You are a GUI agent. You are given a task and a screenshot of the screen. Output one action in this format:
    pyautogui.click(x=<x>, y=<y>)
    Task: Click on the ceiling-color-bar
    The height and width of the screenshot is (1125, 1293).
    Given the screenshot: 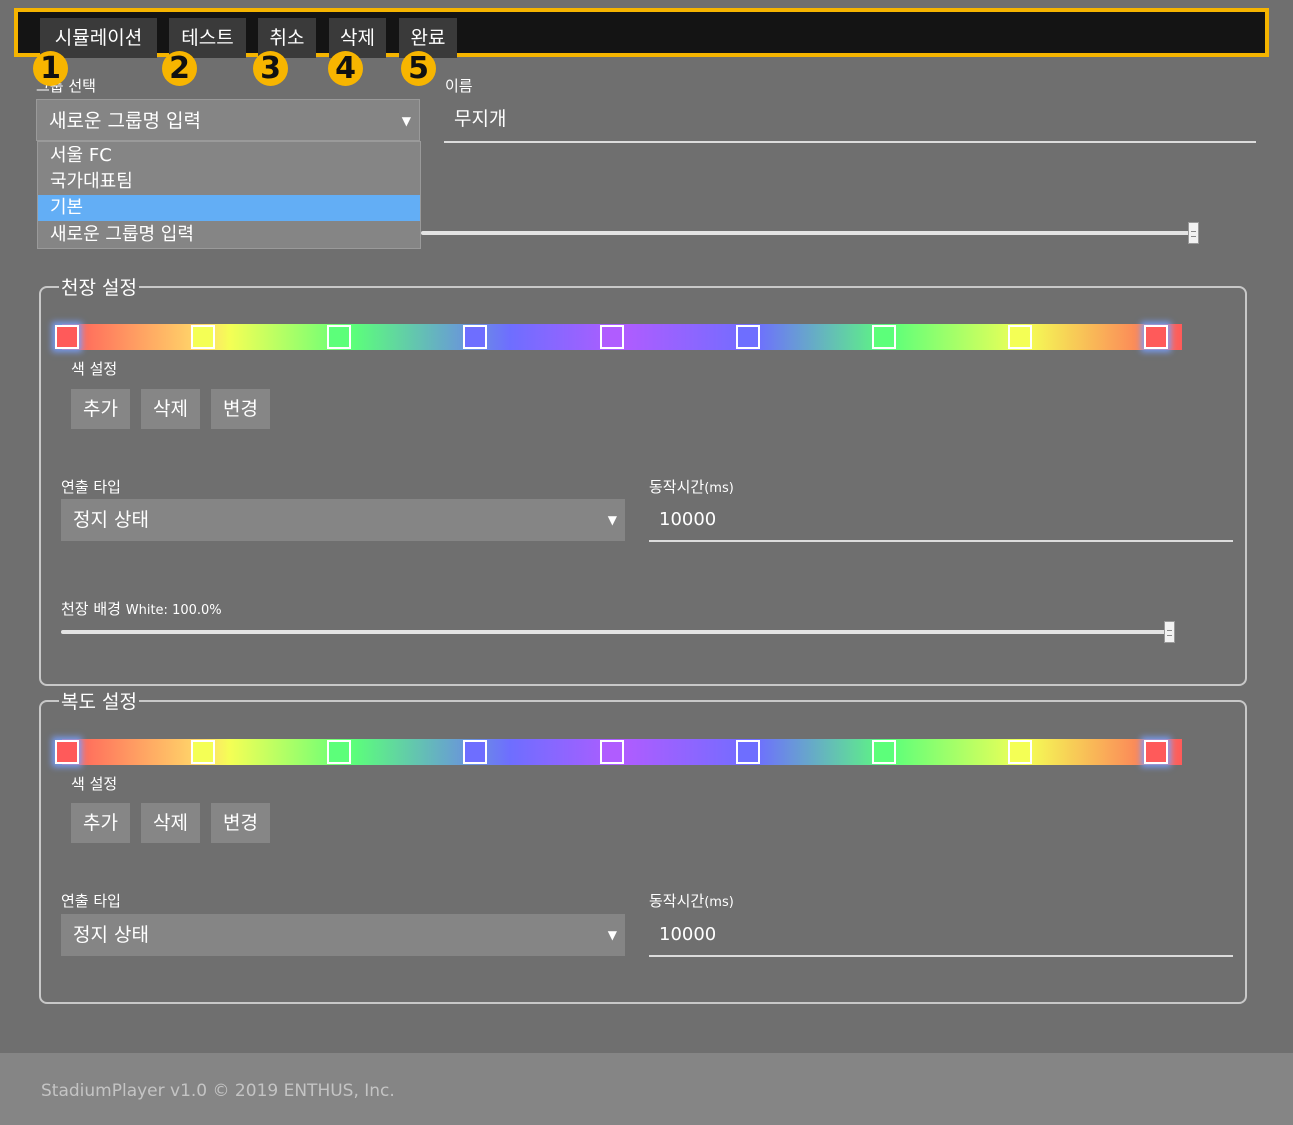 What is the action you would take?
    pyautogui.click(x=643, y=339)
    